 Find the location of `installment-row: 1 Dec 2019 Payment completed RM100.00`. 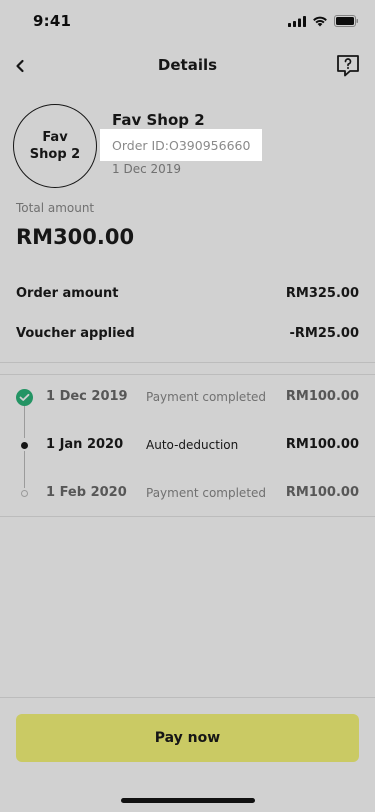

installment-row: 1 Dec 2019 Payment completed RM100.00 is located at coordinates (187, 397).